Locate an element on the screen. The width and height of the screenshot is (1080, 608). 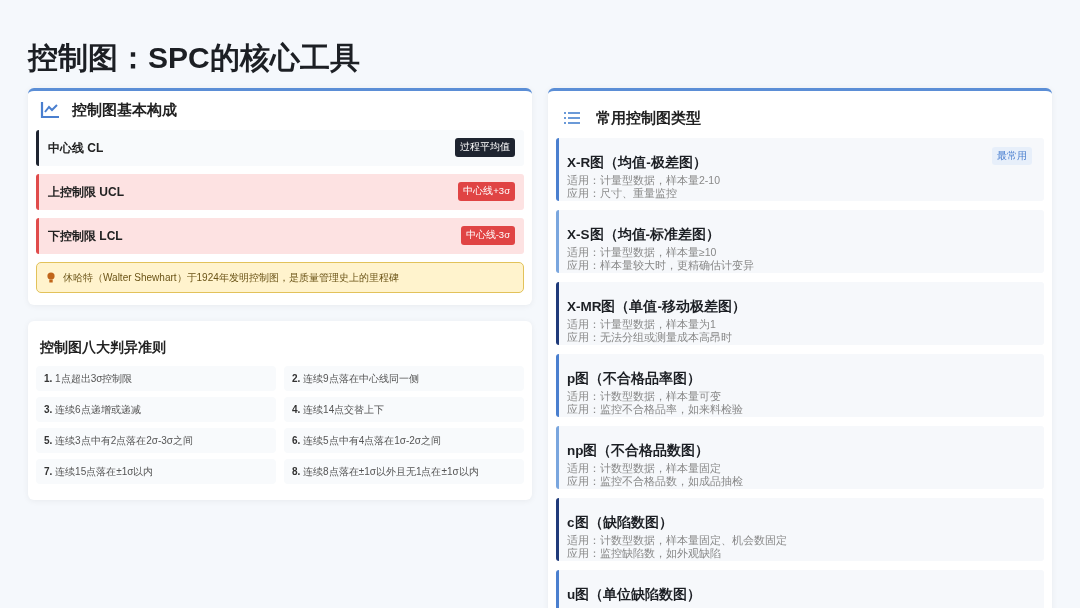
list-icon is located at coordinates (572, 118).